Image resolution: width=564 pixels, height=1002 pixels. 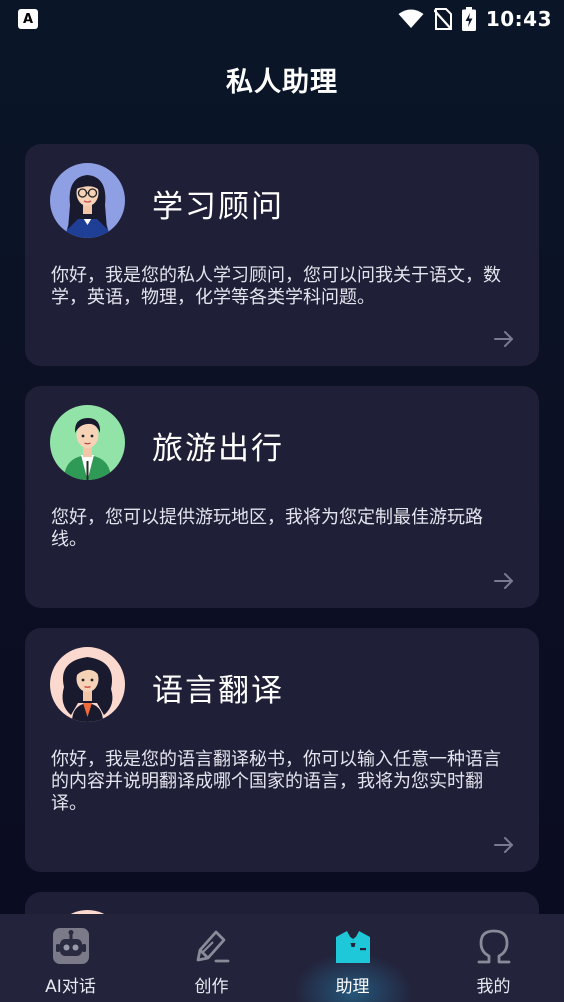 I want to click on suit-icon, so click(x=352, y=947).